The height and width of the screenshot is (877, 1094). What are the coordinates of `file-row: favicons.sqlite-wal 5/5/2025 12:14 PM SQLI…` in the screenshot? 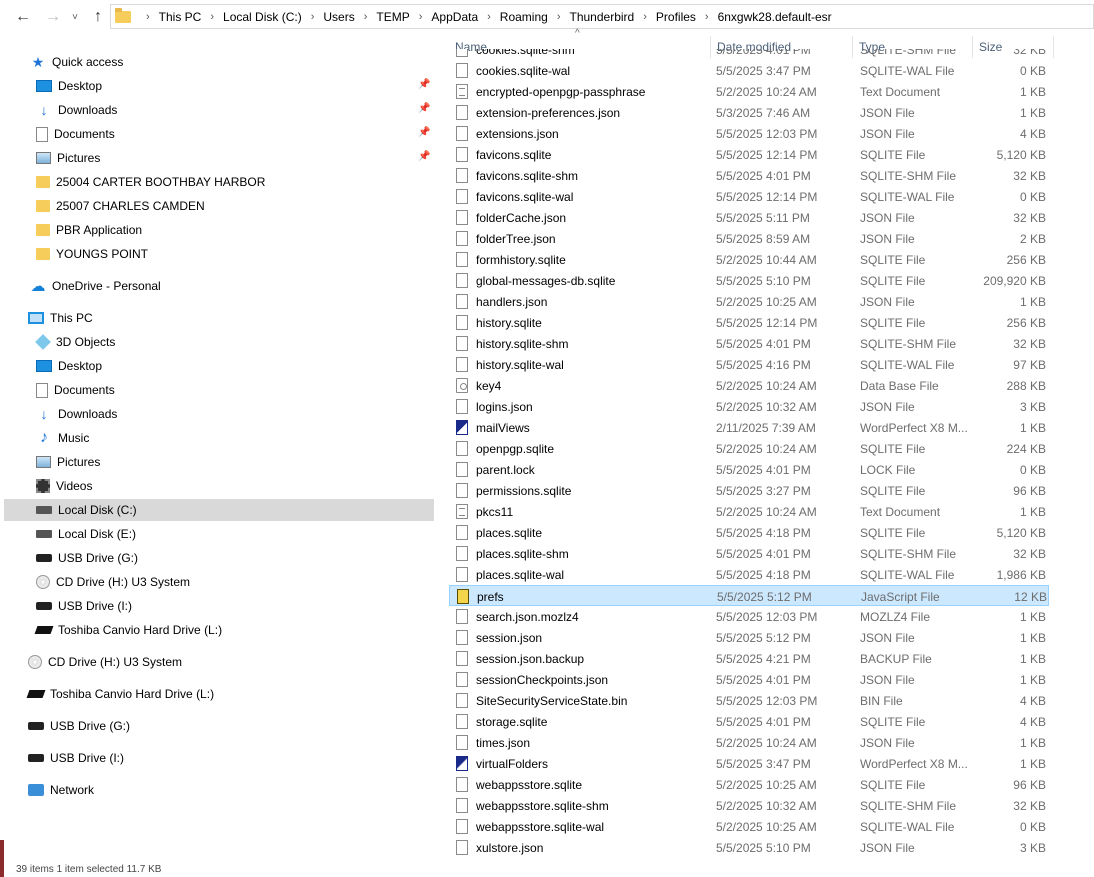 It's located at (749, 196).